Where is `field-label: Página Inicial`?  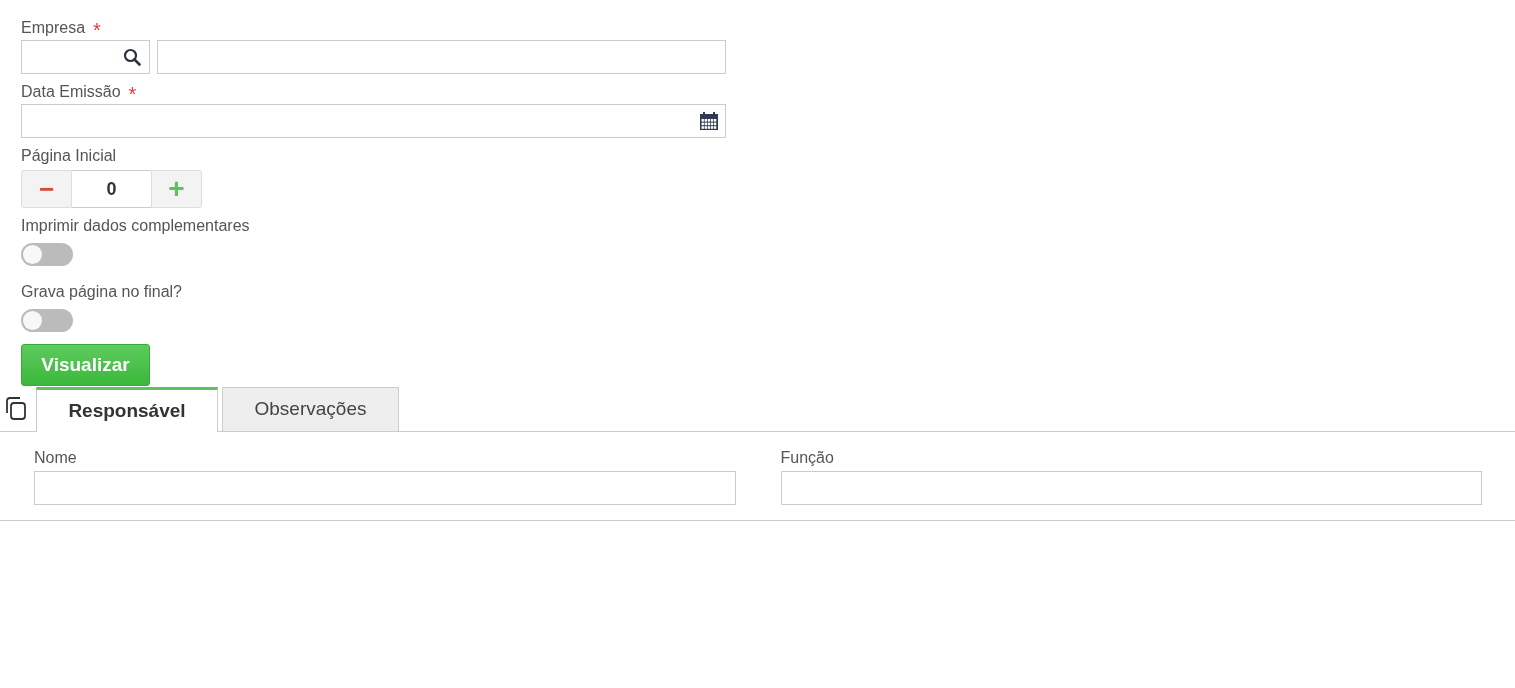 field-label: Página Inicial is located at coordinates (69, 156).